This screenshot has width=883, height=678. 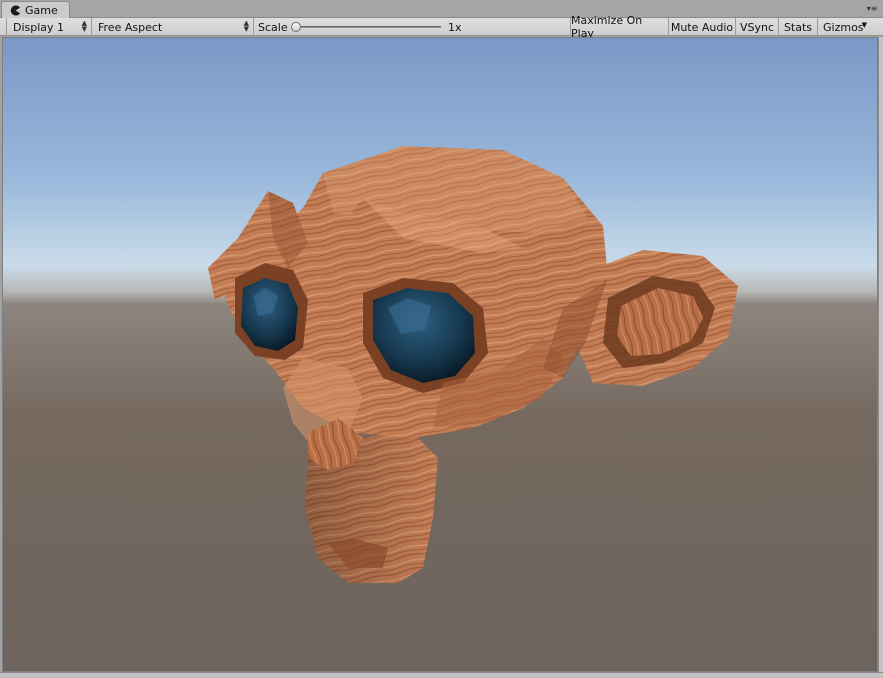 I want to click on bottom-edge, so click(x=441, y=675).